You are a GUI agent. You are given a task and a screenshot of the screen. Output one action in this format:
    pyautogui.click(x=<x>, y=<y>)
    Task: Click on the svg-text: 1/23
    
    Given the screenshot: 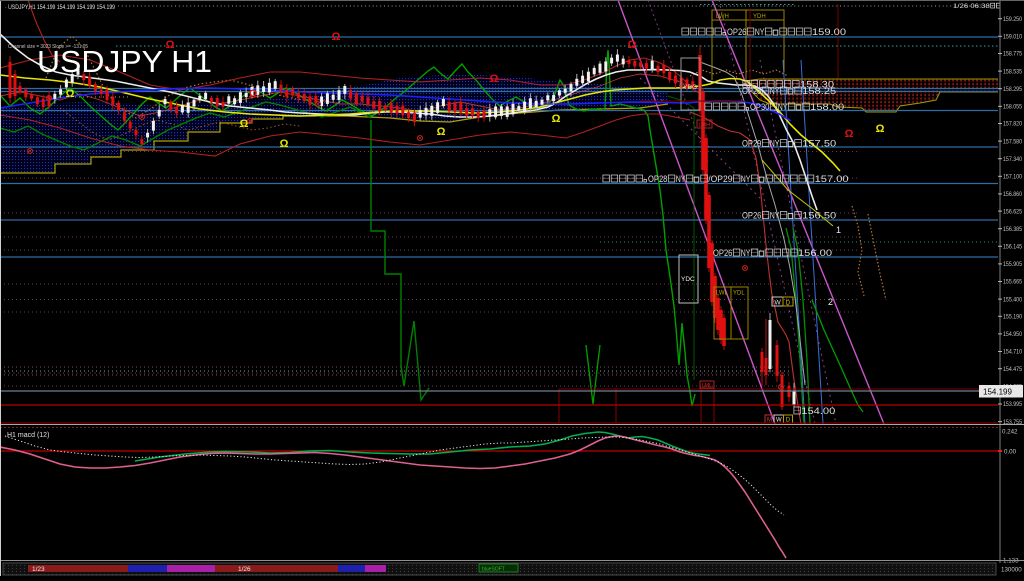 What is the action you would take?
    pyautogui.click(x=38, y=569)
    